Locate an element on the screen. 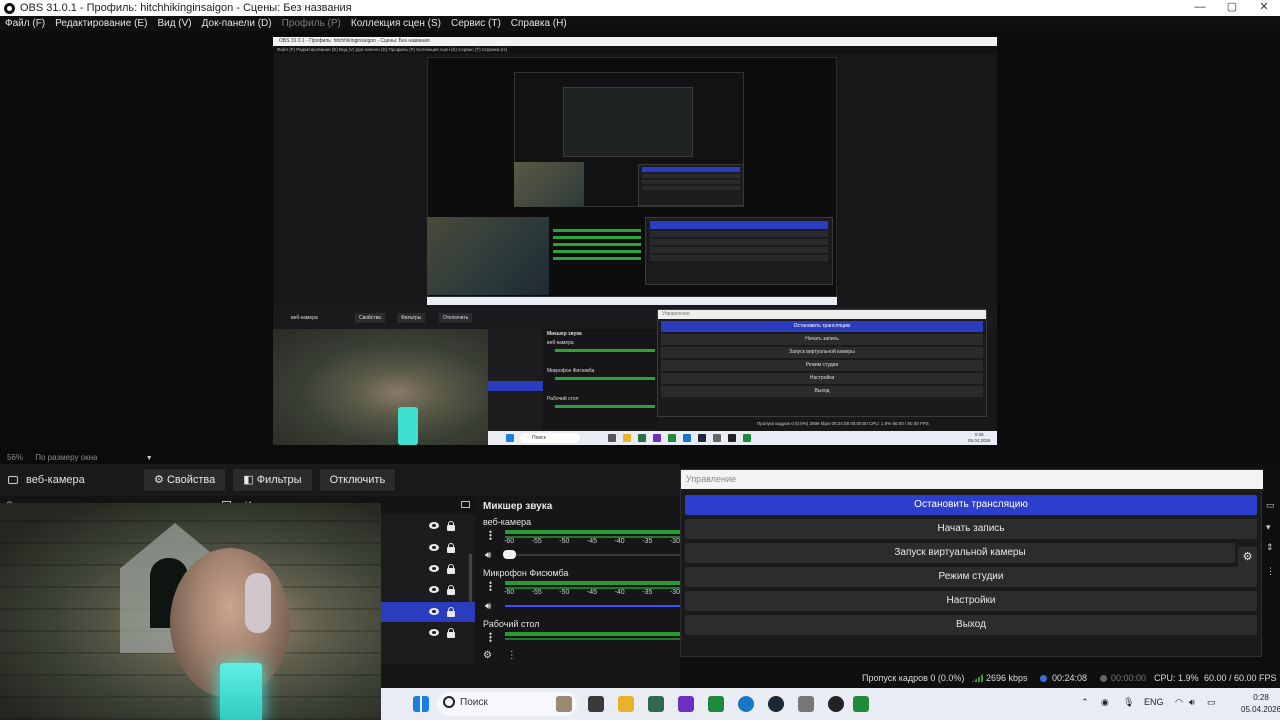  menu-help: Справка (H) is located at coordinates (539, 23).